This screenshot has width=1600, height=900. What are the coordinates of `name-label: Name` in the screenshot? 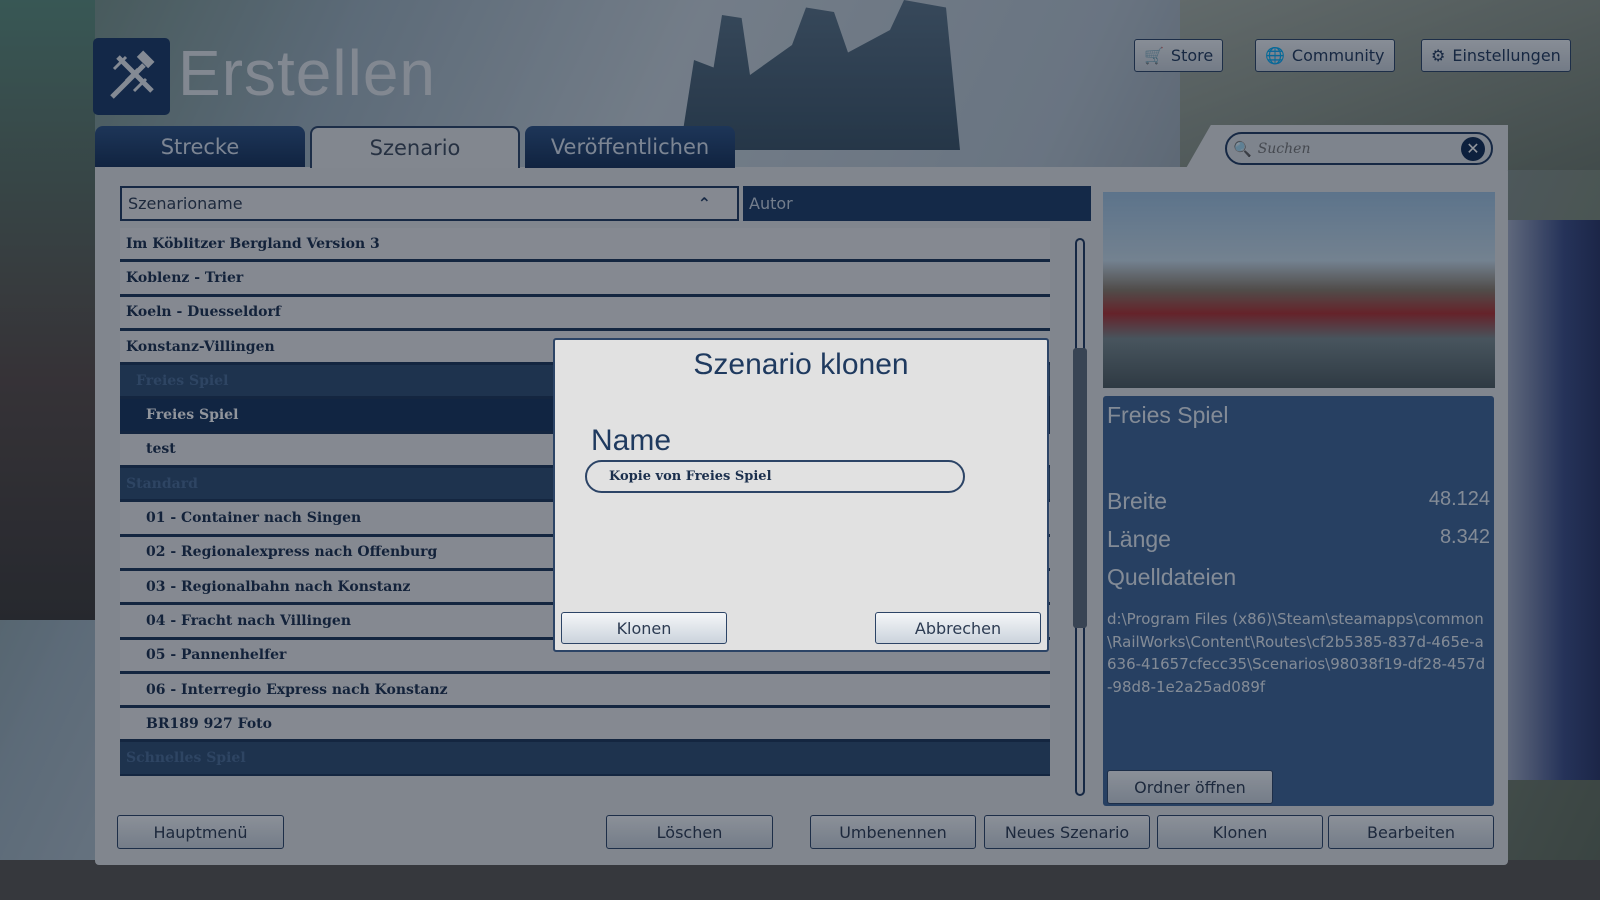 It's located at (631, 440).